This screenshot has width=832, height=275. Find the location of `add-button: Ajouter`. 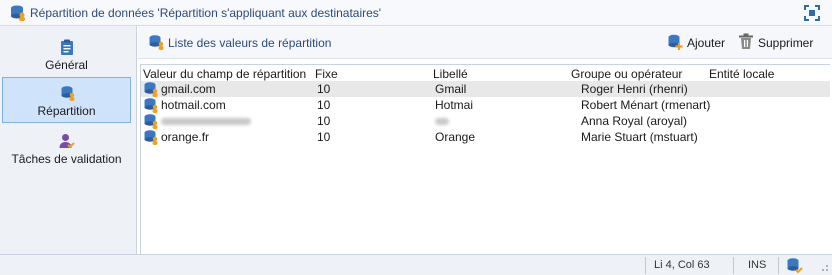

add-button: Ajouter is located at coordinates (696, 43).